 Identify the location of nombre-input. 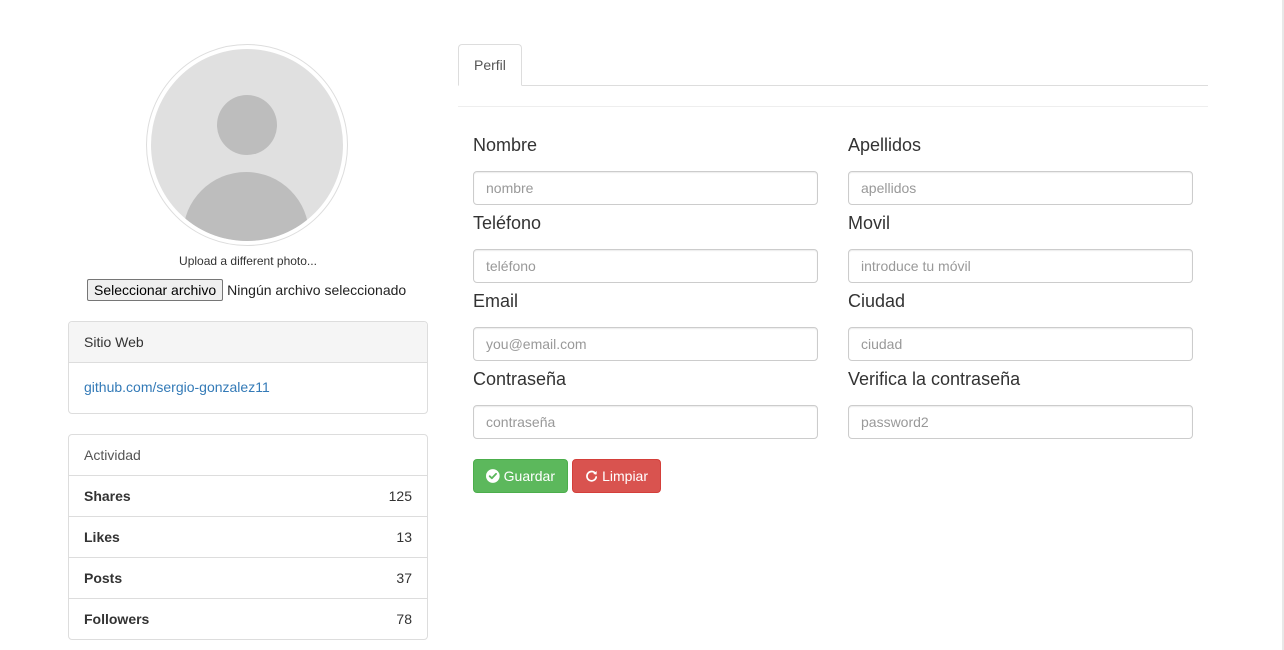
(645, 188).